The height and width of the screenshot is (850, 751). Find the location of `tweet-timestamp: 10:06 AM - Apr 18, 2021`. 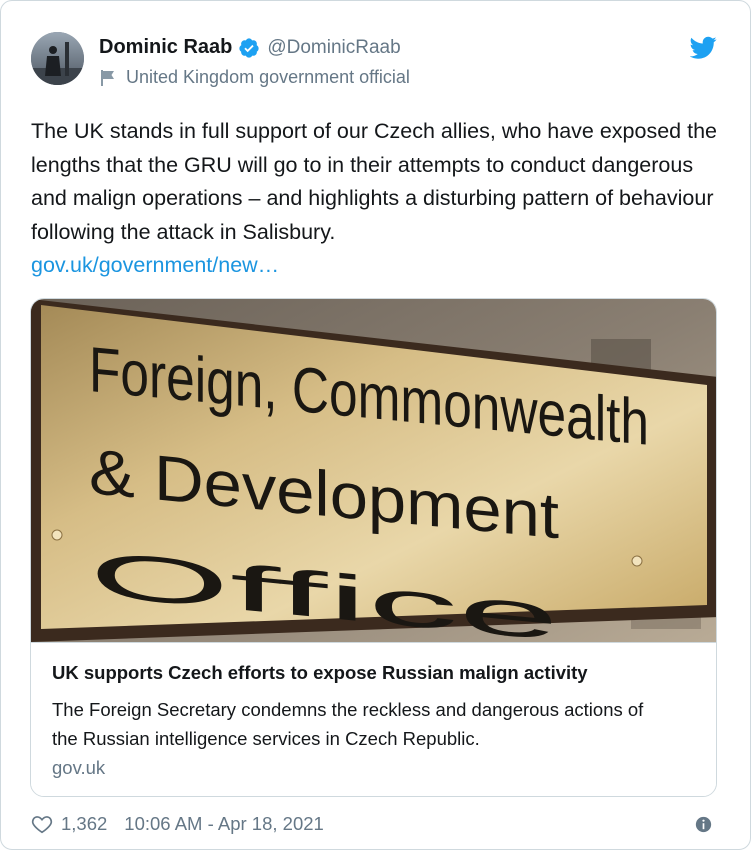

tweet-timestamp: 10:06 AM - Apr 18, 2021 is located at coordinates (224, 824).